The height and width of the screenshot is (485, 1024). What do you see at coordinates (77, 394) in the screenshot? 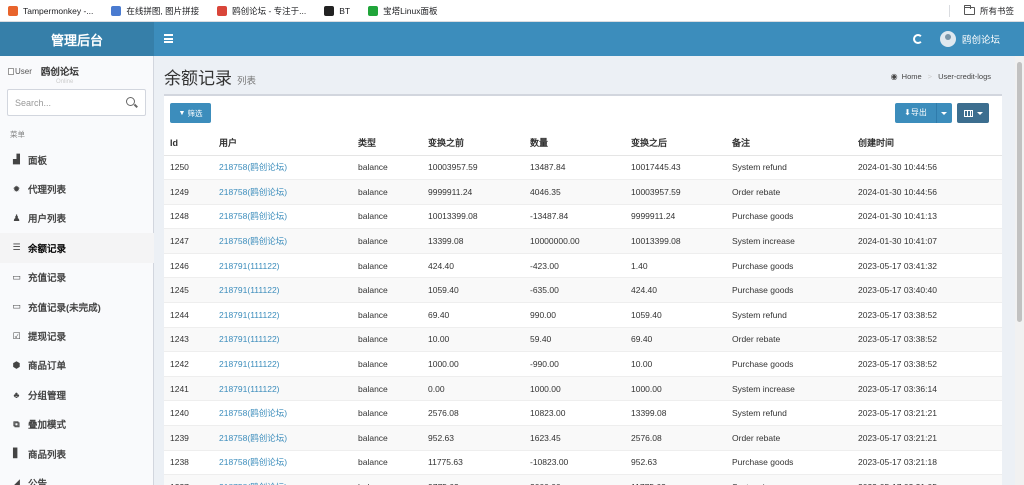
I see `sidebar-item: ♣ 分组管理` at bounding box center [77, 394].